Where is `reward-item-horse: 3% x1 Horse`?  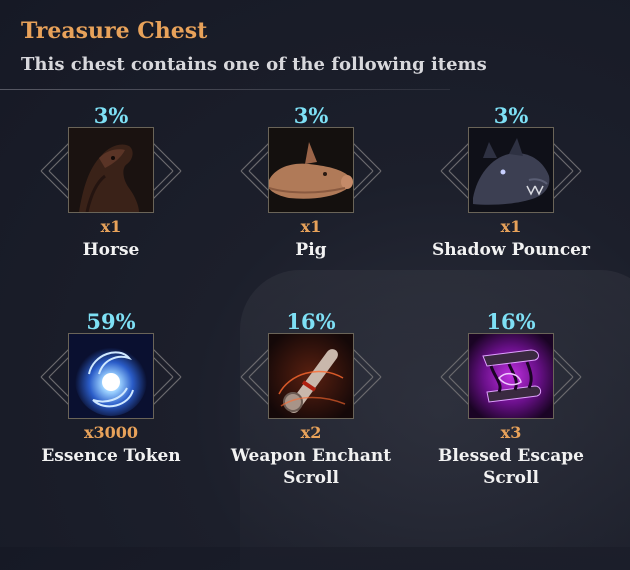
reward-item-horse: 3% x1 Horse is located at coordinates (111, 188).